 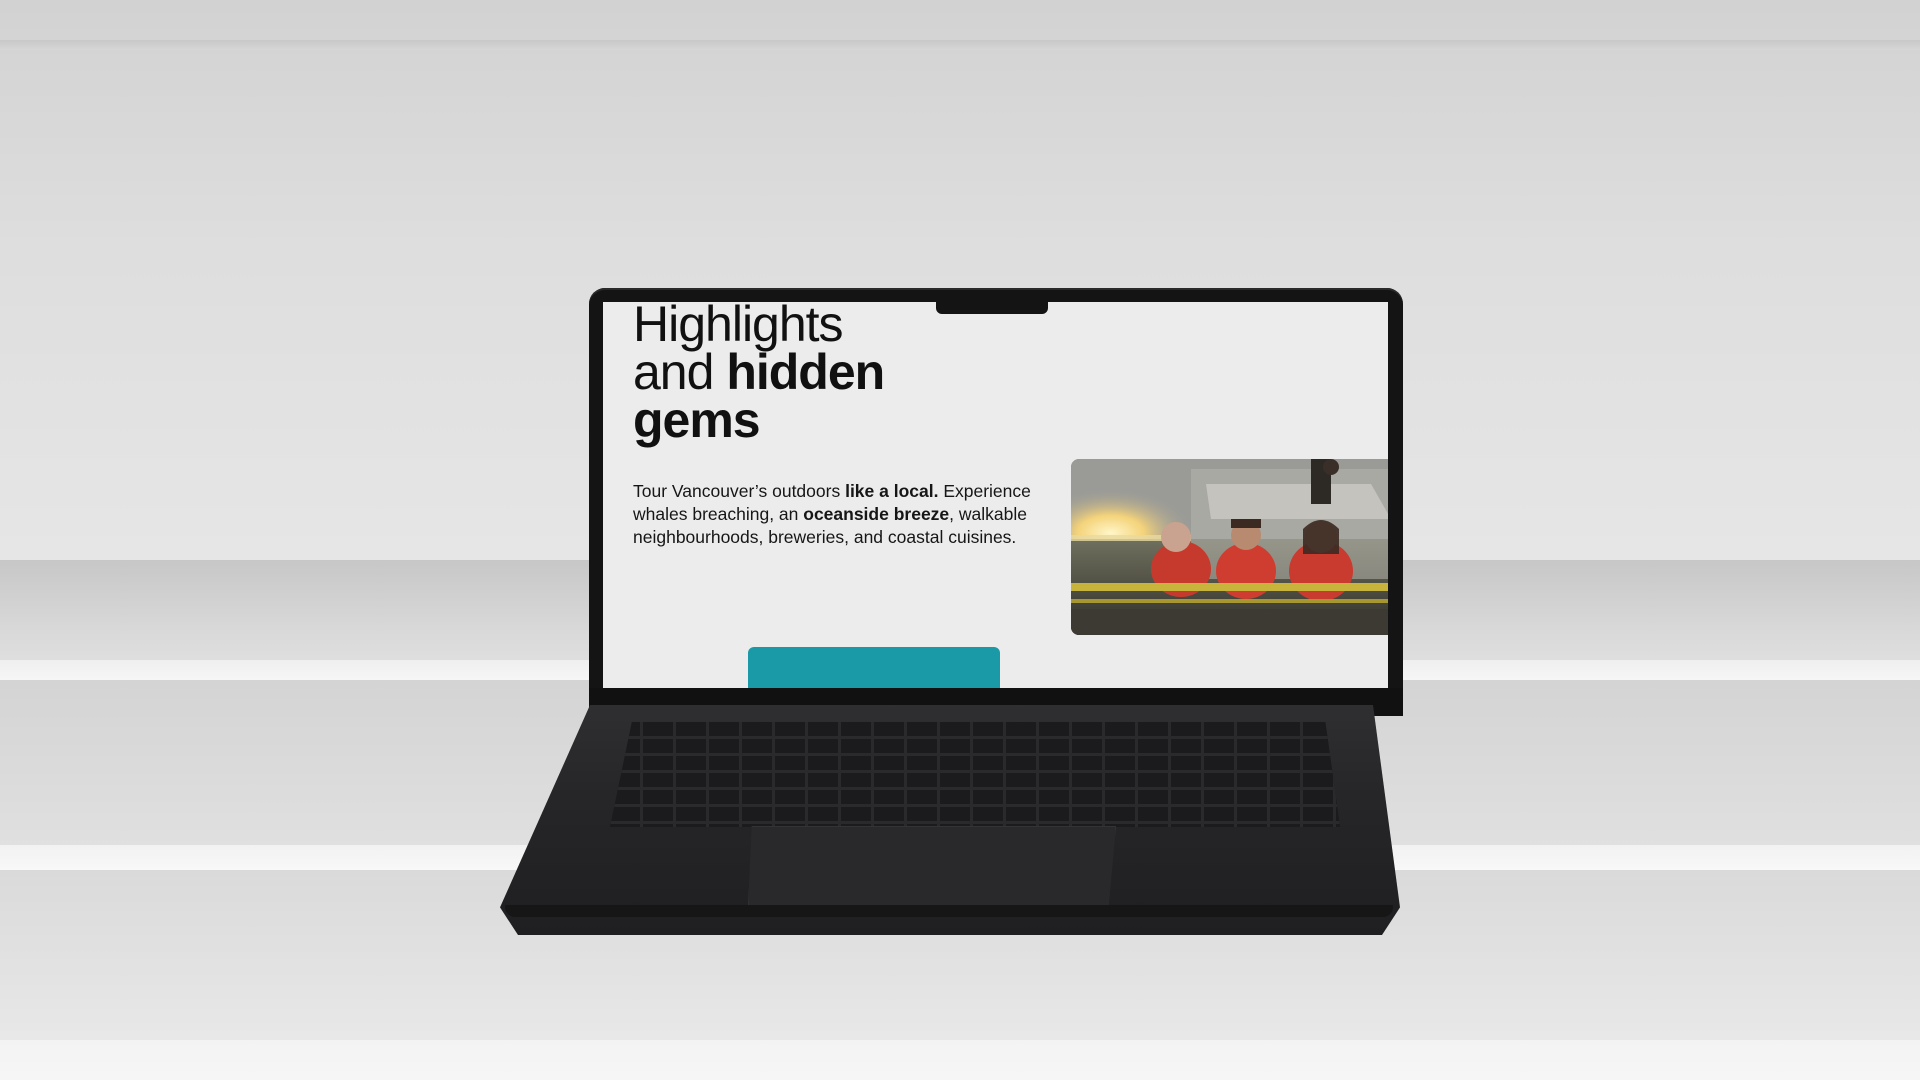 What do you see at coordinates (960, 45) in the screenshot?
I see `background-ledge` at bounding box center [960, 45].